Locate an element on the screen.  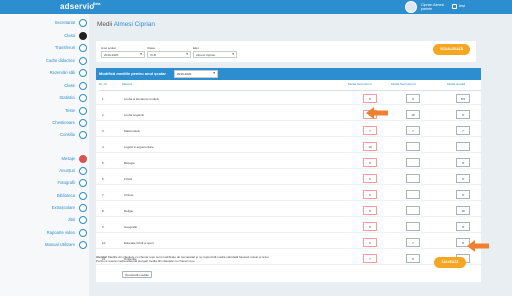
table-row: 7. Chimie 9 9 is located at coordinates (288, 195).